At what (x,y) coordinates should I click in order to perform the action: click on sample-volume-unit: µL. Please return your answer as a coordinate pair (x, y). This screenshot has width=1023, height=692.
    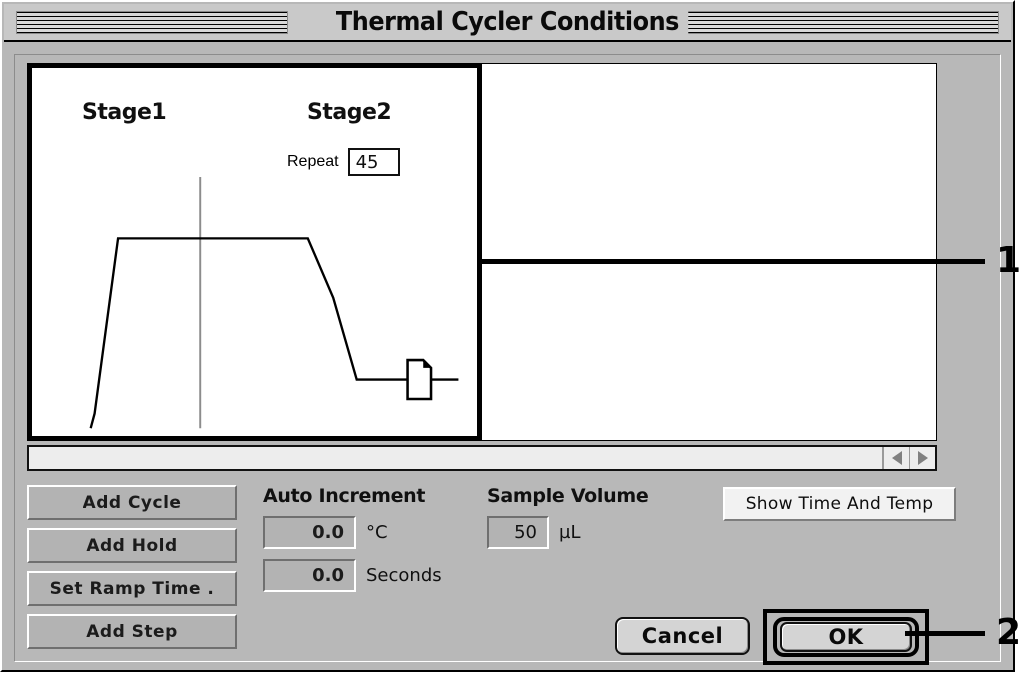
    Looking at the image, I should click on (570, 532).